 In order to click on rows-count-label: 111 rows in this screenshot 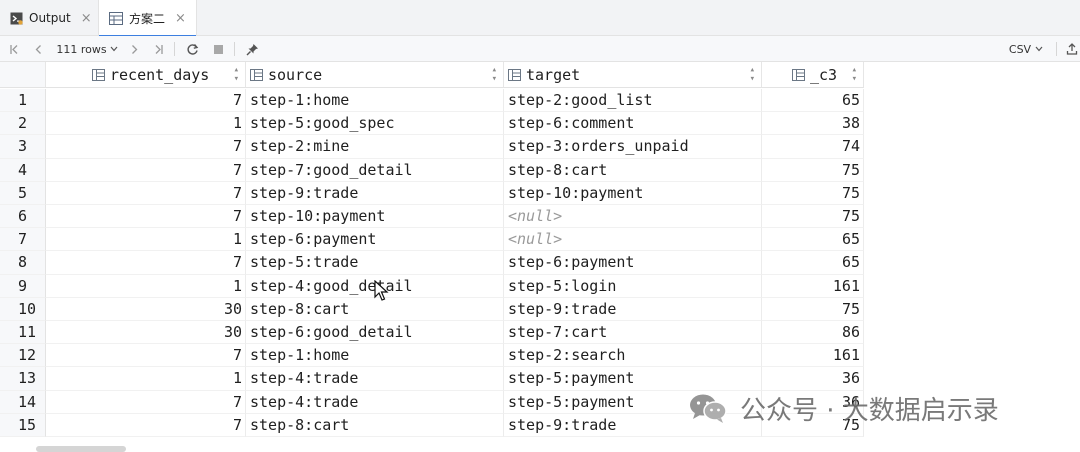, I will do `click(81, 49)`.